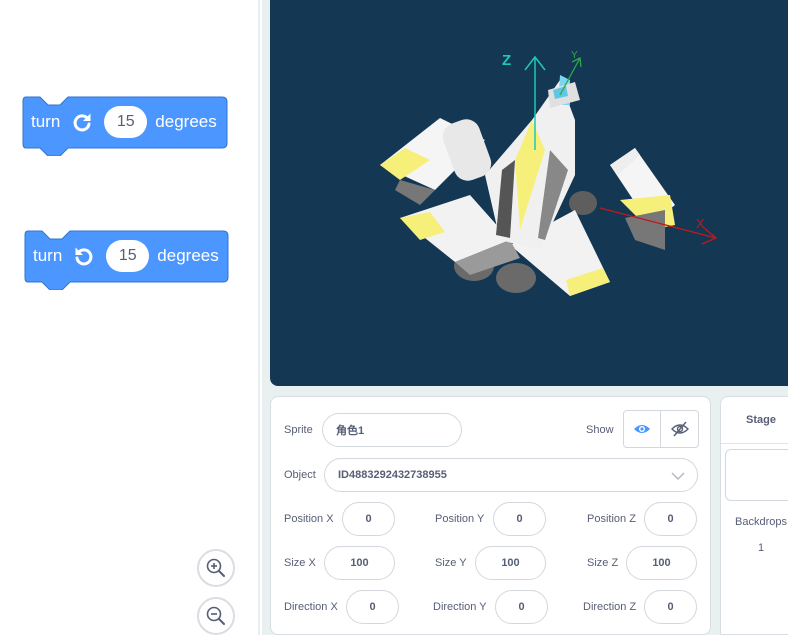 This screenshot has width=788, height=635. What do you see at coordinates (451, 563) in the screenshot?
I see `size-y-label: Size Y` at bounding box center [451, 563].